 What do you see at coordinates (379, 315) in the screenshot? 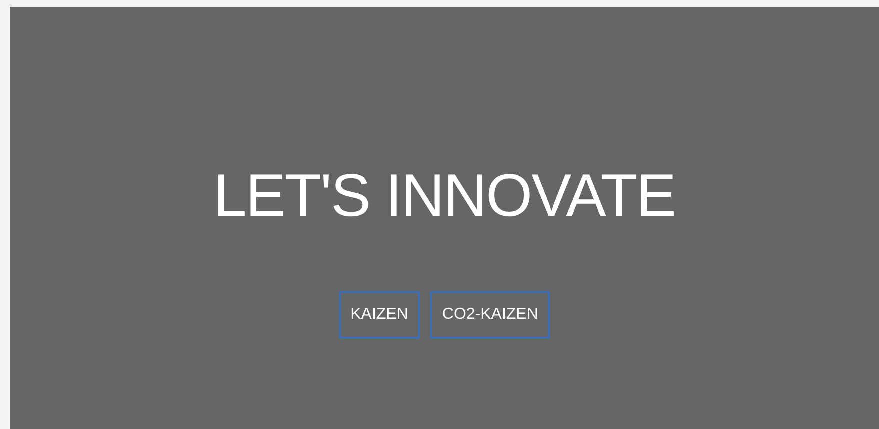
I see `category-button: KAIZEN` at bounding box center [379, 315].